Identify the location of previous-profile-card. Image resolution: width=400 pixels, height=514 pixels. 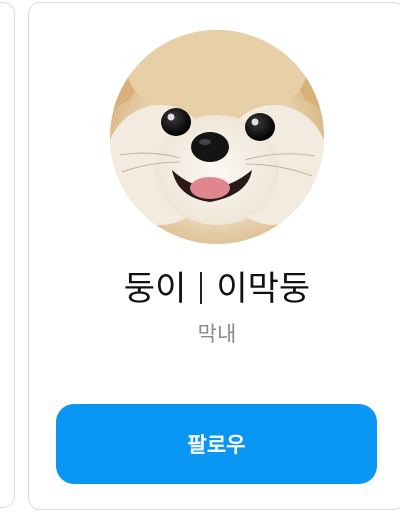
(7, 255).